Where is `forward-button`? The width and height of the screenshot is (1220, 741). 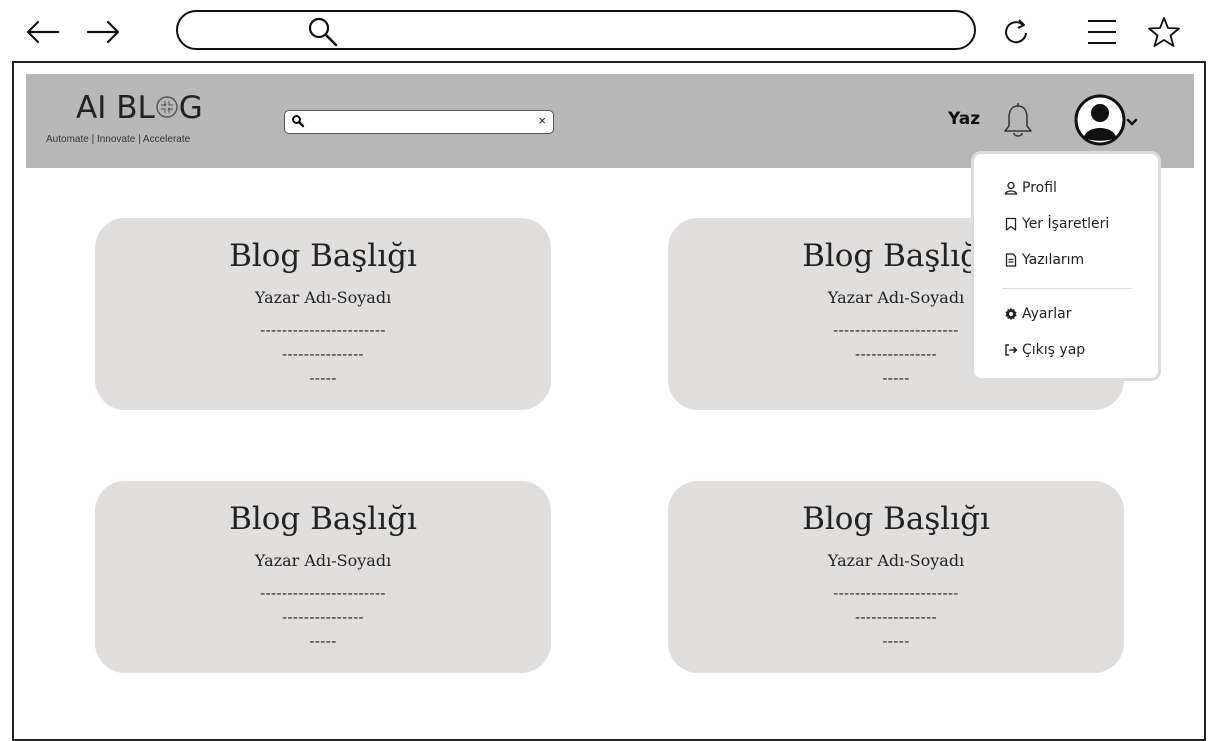 forward-button is located at coordinates (104, 32).